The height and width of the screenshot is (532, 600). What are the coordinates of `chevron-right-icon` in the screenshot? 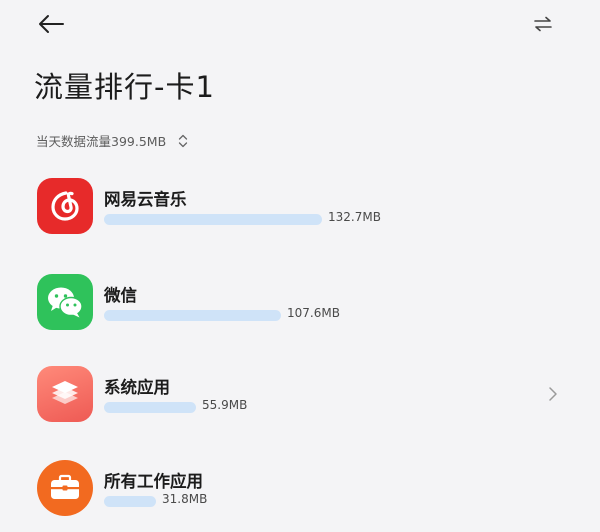 It's located at (553, 394).